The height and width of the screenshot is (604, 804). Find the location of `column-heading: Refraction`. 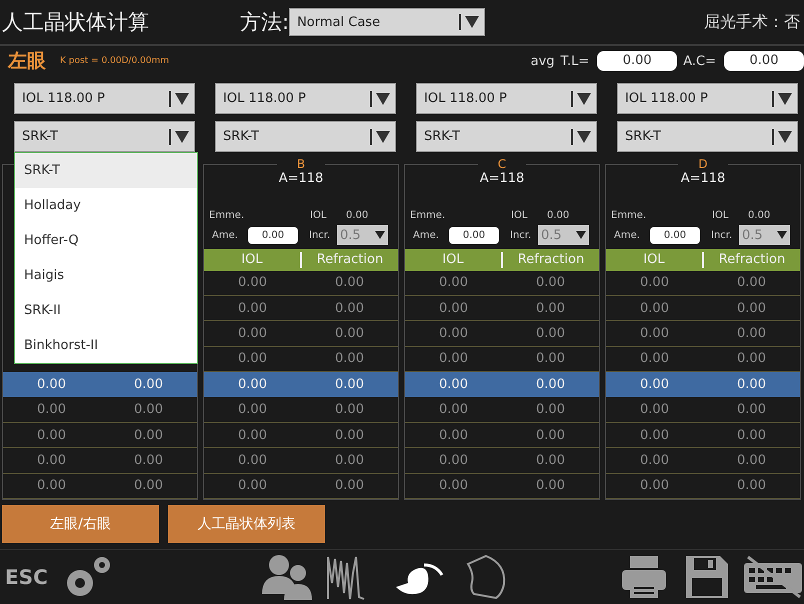

column-heading: Refraction is located at coordinates (752, 260).